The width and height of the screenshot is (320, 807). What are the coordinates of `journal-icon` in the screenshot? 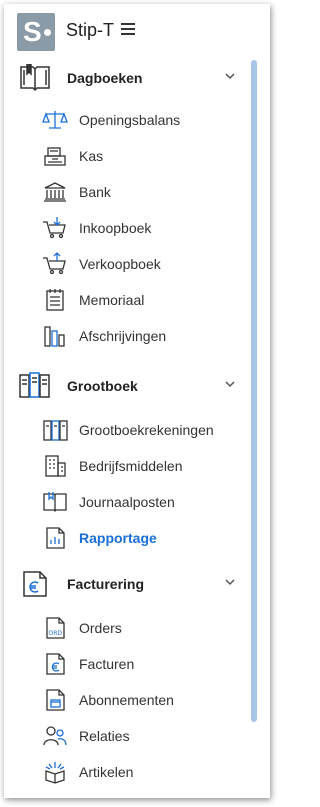 It's located at (55, 502).